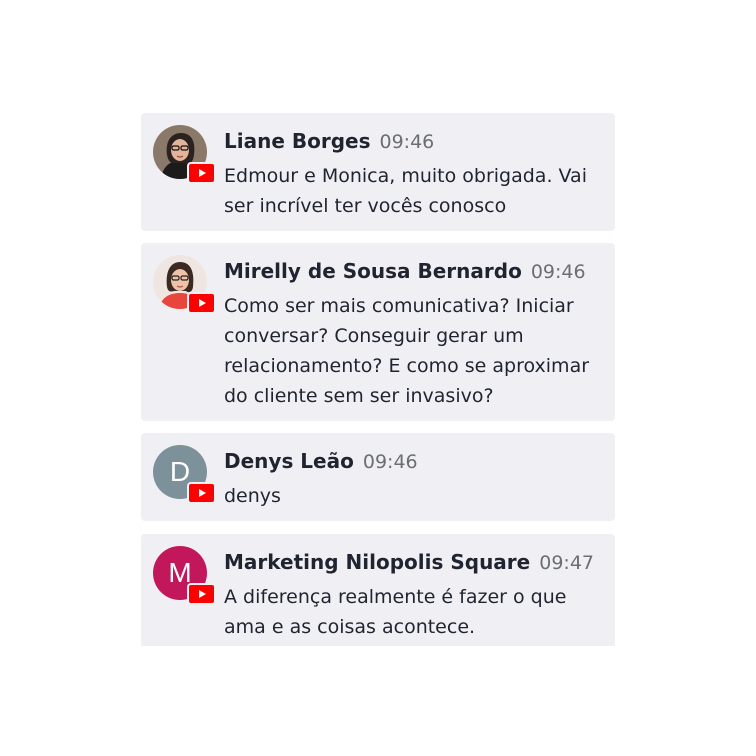 This screenshot has width=756, height=756. I want to click on message-header: Denys Leão 09:46, so click(415, 462).